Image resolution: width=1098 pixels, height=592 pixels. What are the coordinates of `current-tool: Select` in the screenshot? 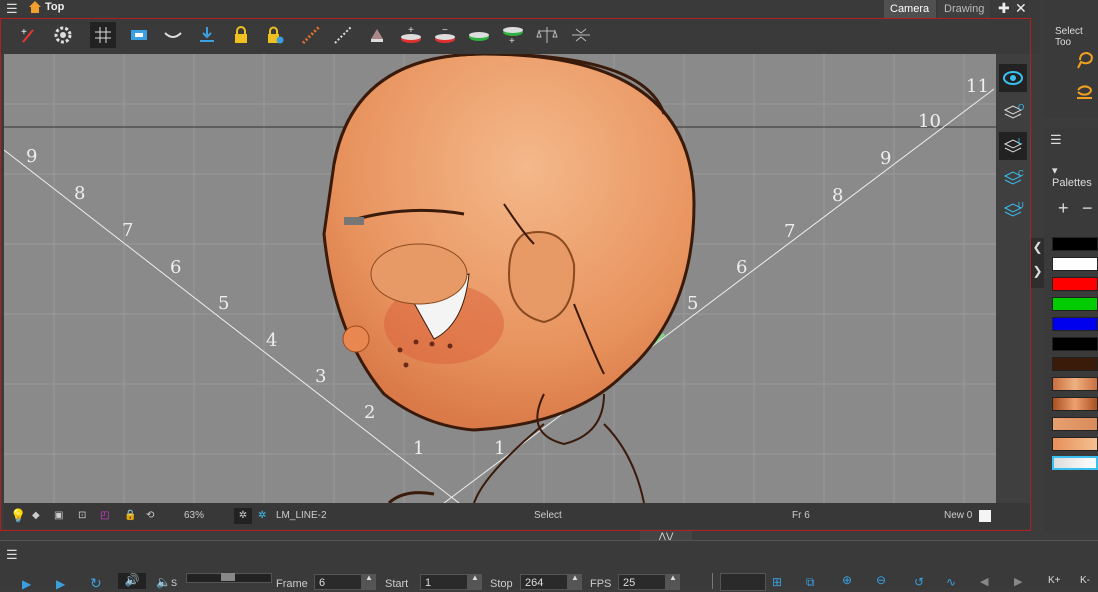 It's located at (548, 515).